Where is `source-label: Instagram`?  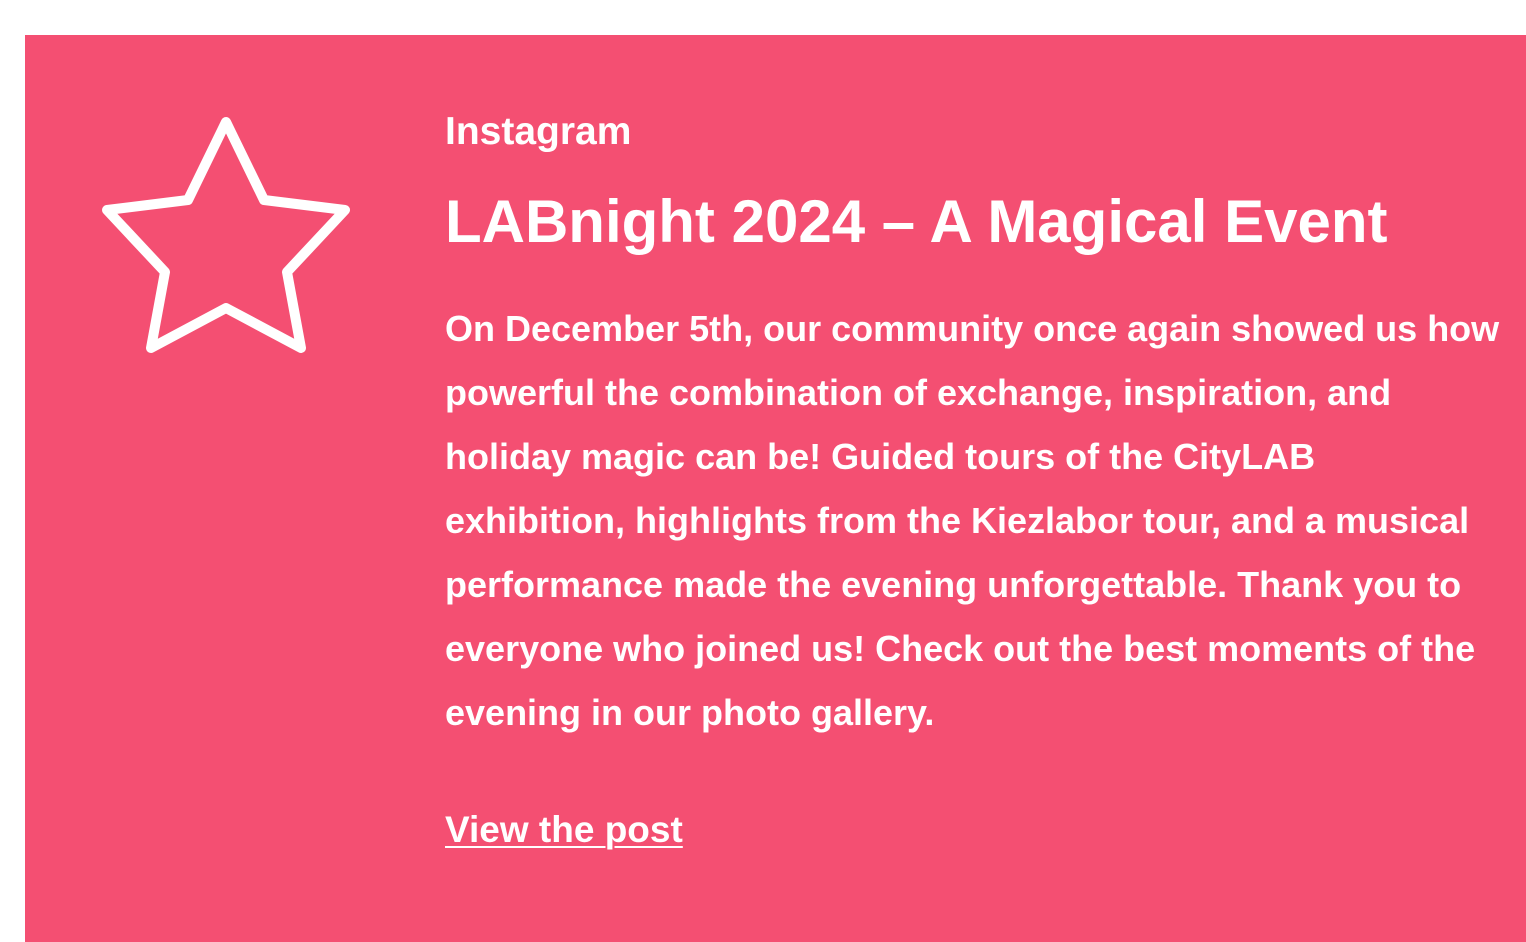
source-label: Instagram is located at coordinates (538, 131).